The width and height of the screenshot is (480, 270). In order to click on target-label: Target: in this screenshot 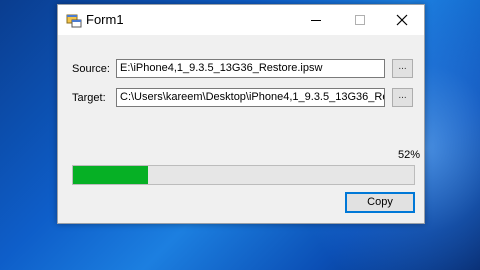, I will do `click(89, 98)`.